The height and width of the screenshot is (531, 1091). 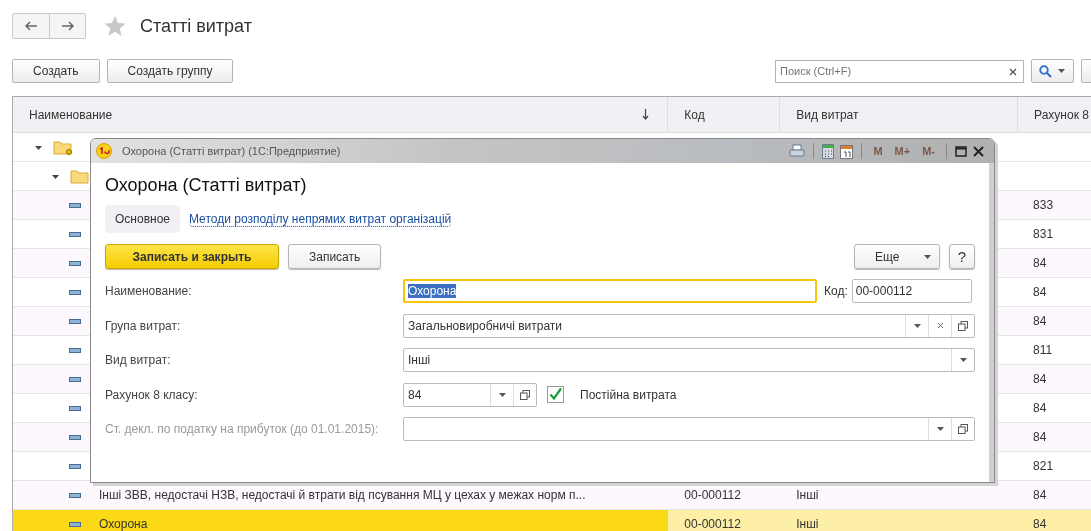 What do you see at coordinates (899, 114) in the screenshot?
I see `column-header: Вид витрат` at bounding box center [899, 114].